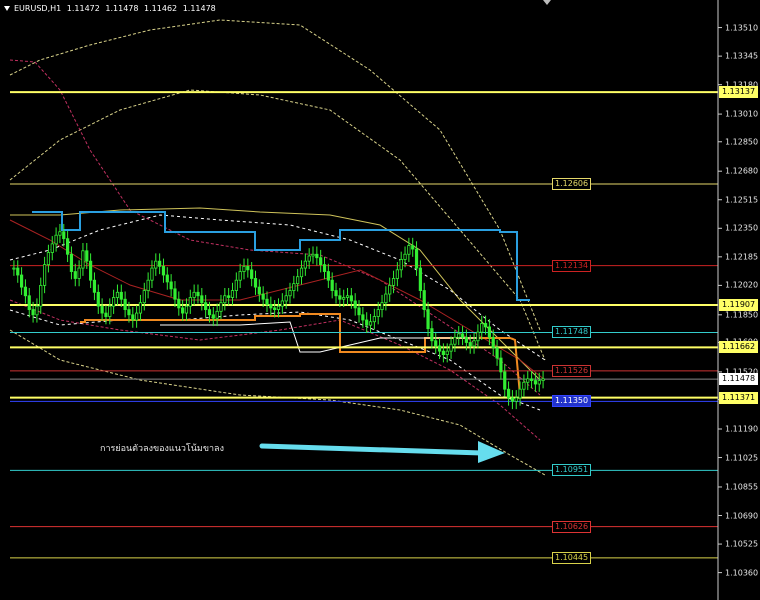 The height and width of the screenshot is (600, 760). I want to click on level-tag: 1.12134, so click(572, 265).